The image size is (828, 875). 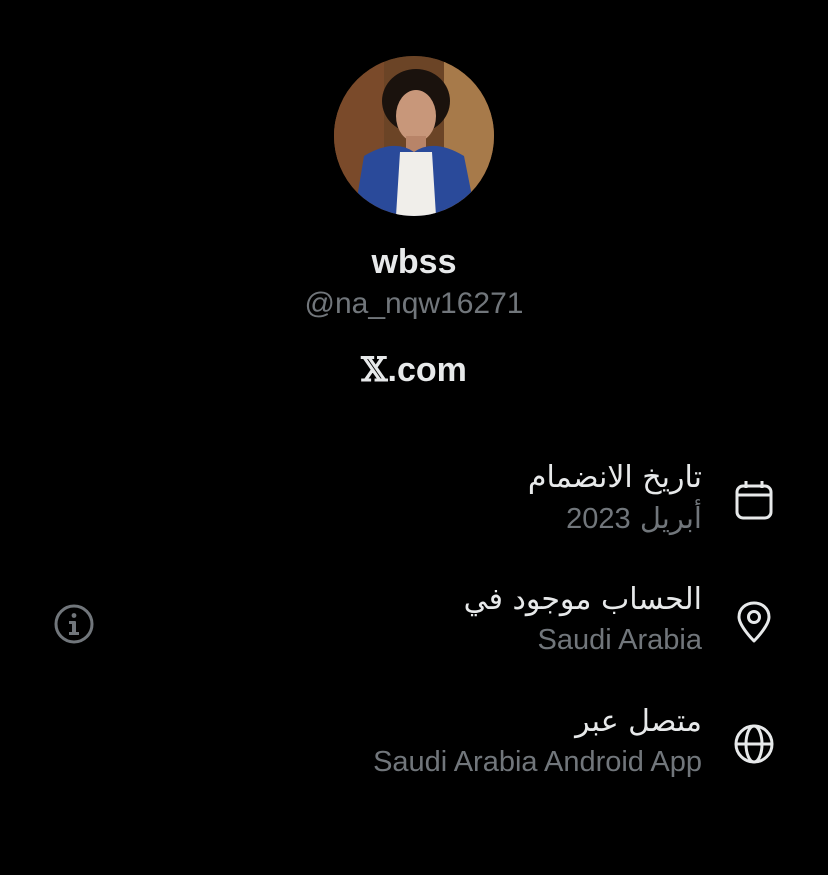 I want to click on join-date-value: أبريل 2023, so click(x=615, y=518).